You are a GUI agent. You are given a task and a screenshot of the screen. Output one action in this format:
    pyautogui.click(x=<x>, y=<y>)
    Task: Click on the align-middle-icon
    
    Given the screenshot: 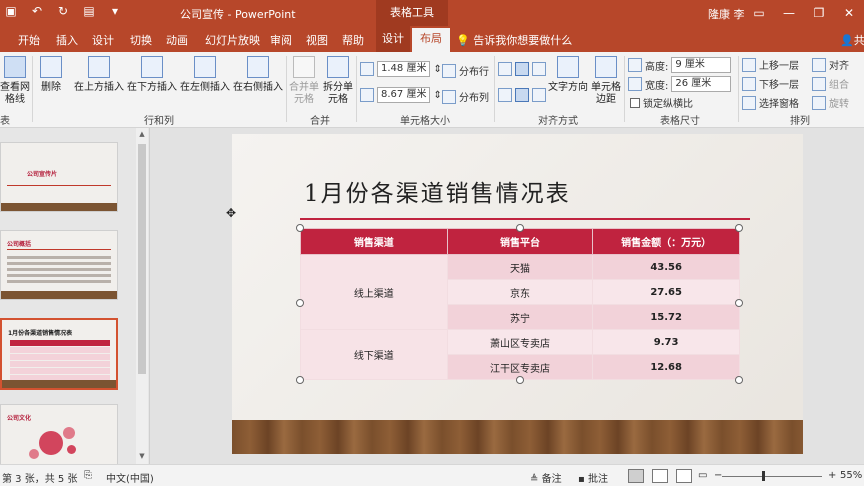 What is the action you would take?
    pyautogui.click(x=522, y=95)
    